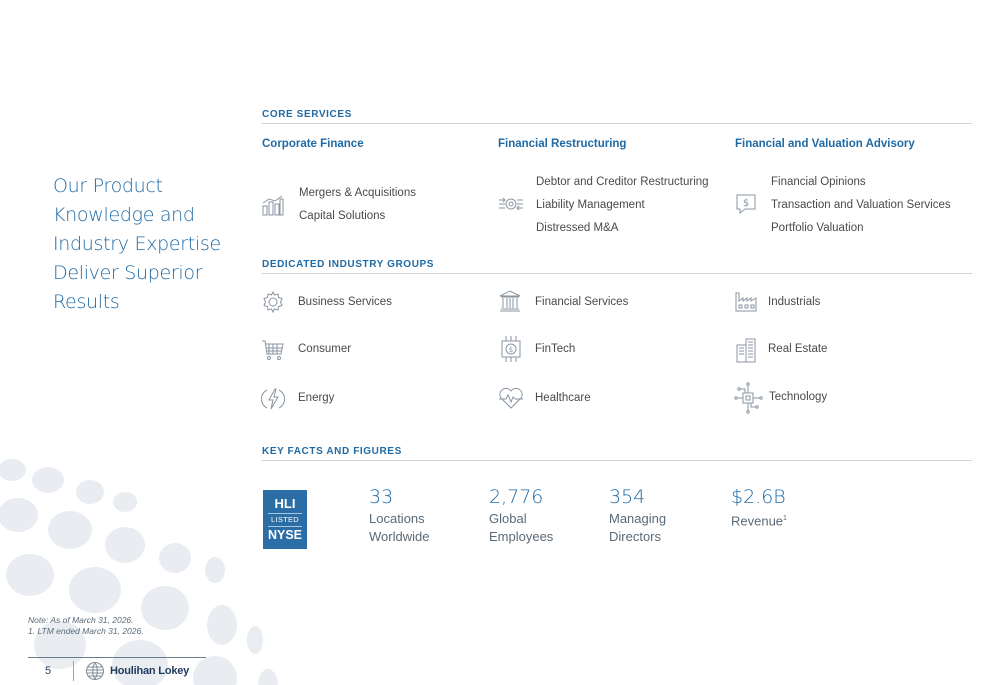 The image size is (1000, 685). Describe the element at coordinates (307, 114) in the screenshot. I see `core-services-title: CORE SERVICES` at that location.